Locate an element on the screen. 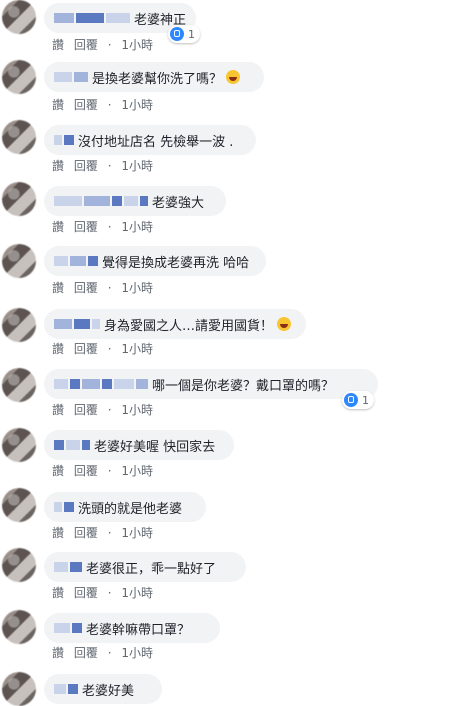  comment-text: 沒付地址店名 先檢舉一波 . is located at coordinates (156, 142).